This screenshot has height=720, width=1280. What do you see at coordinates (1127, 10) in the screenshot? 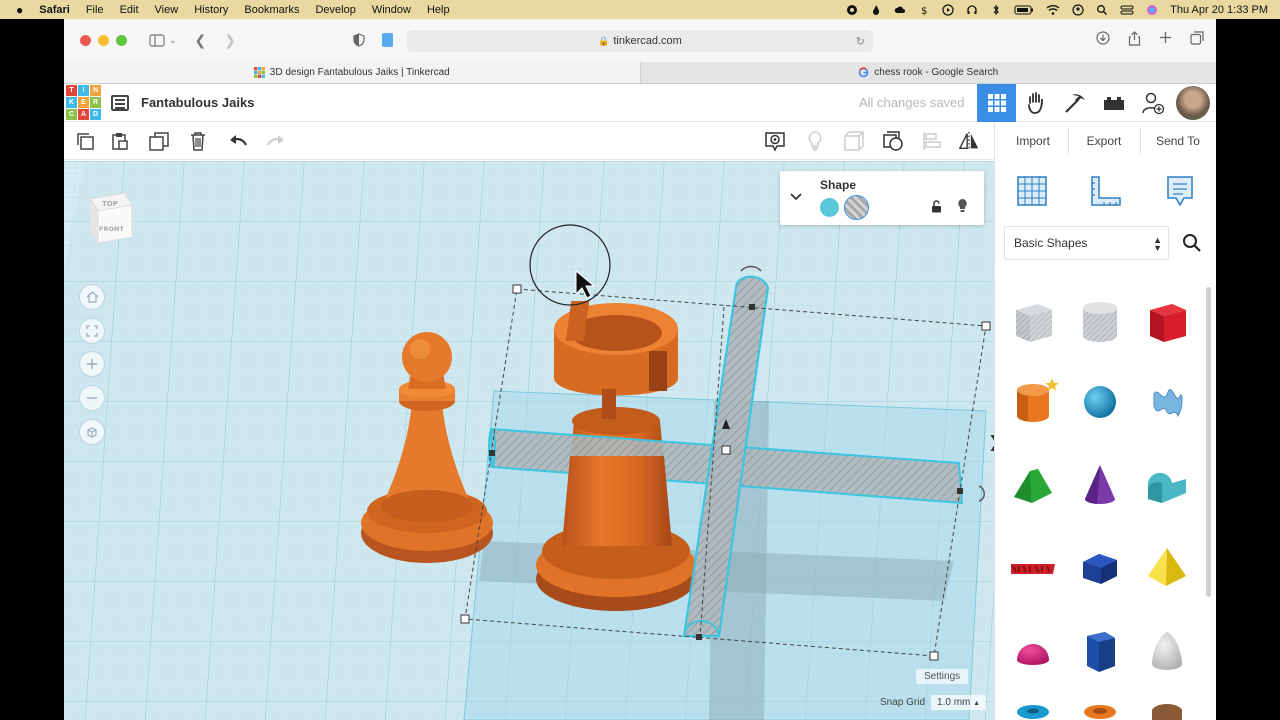
I see `control-center-icon` at bounding box center [1127, 10].